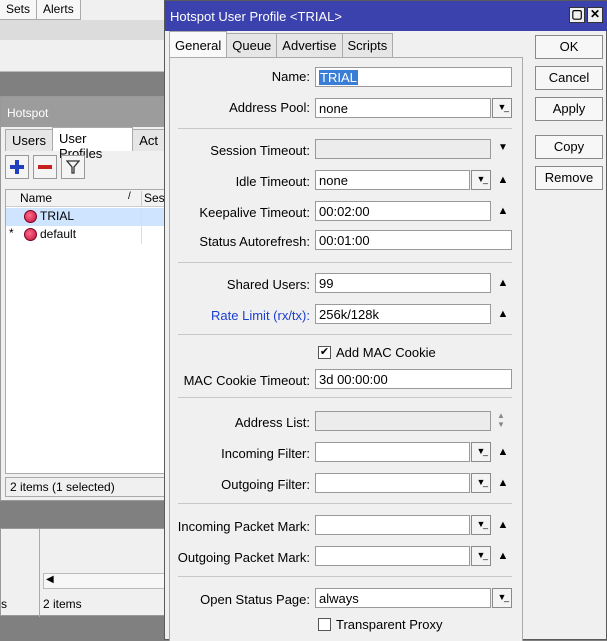 The image size is (607, 641). What do you see at coordinates (36, 198) in the screenshot?
I see `column-name: Name` at bounding box center [36, 198].